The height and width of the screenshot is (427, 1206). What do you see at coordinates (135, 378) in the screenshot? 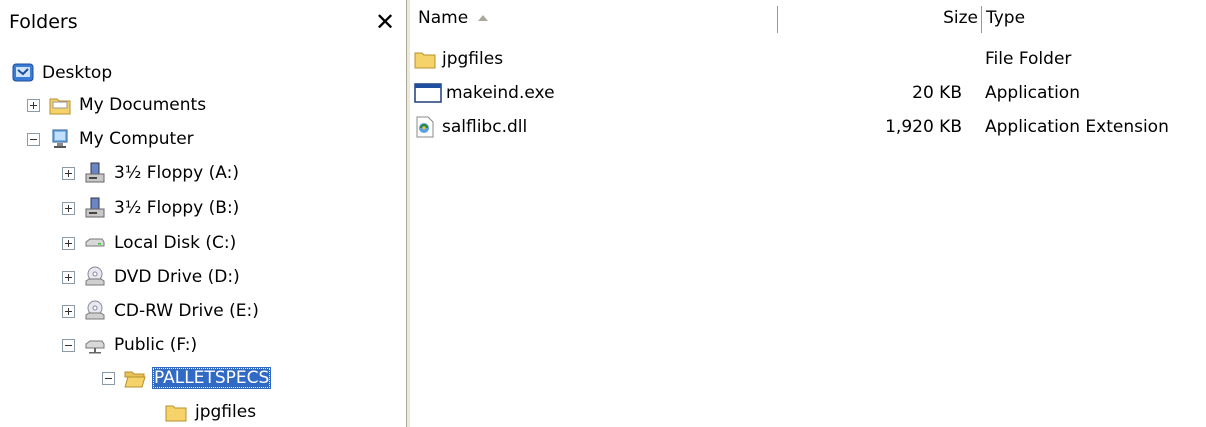
I see `open-folder-icon` at bounding box center [135, 378].